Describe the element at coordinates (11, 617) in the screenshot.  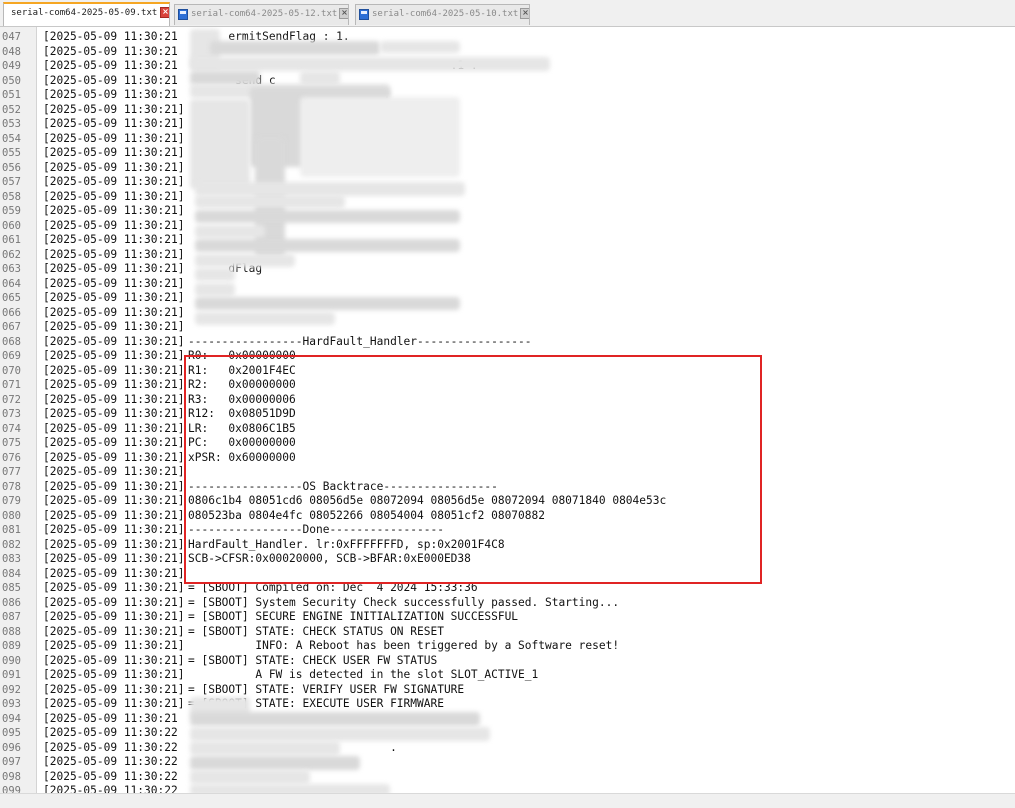
I see `line-number: 087` at that location.